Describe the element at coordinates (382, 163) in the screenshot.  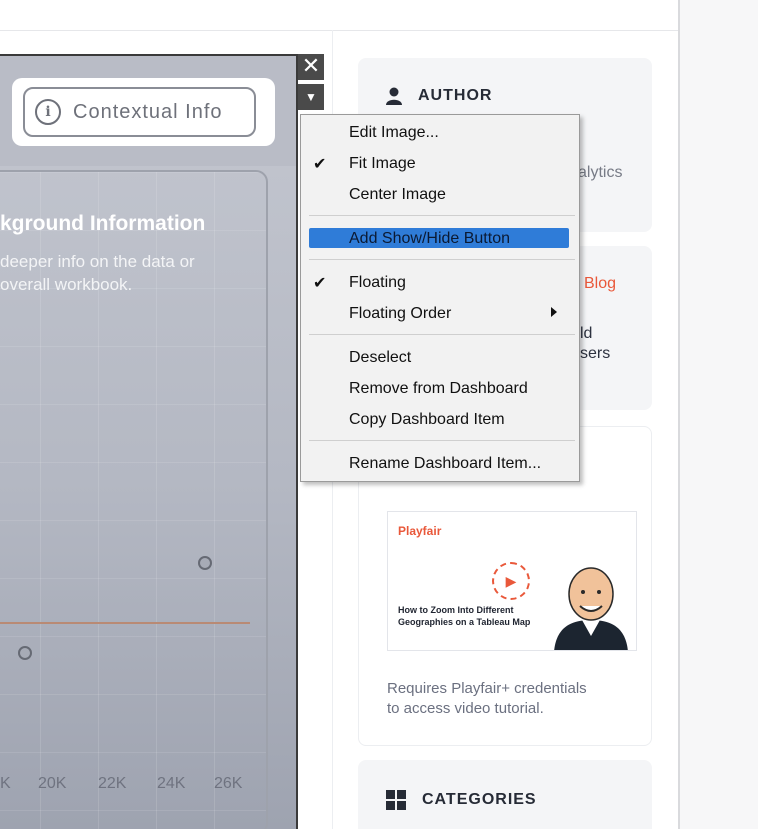
I see `menu-item-label: Fit Image` at that location.